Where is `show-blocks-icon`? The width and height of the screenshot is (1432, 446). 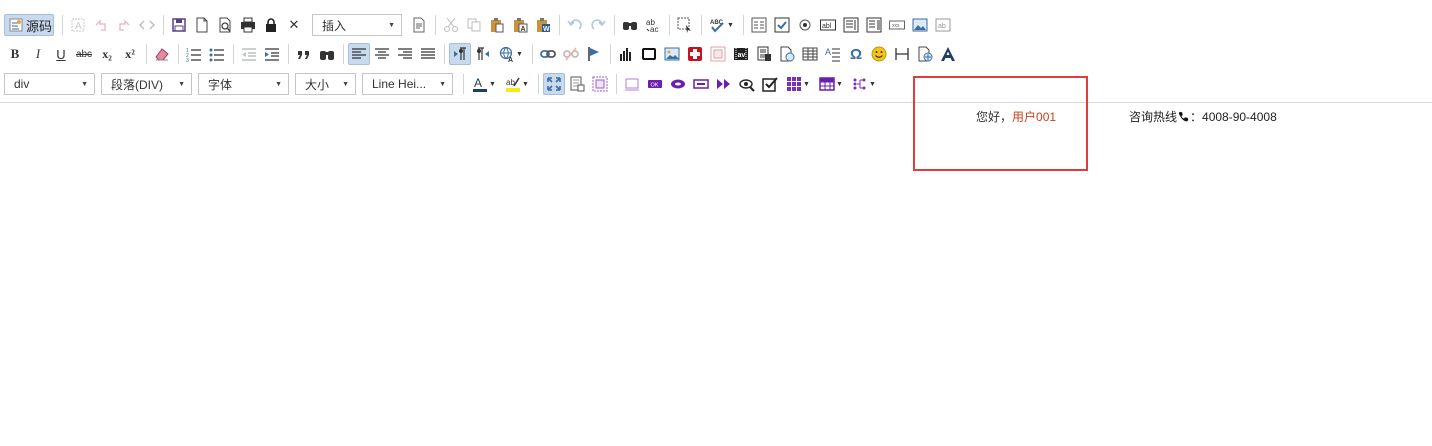
show-blocks-icon is located at coordinates (577, 84).